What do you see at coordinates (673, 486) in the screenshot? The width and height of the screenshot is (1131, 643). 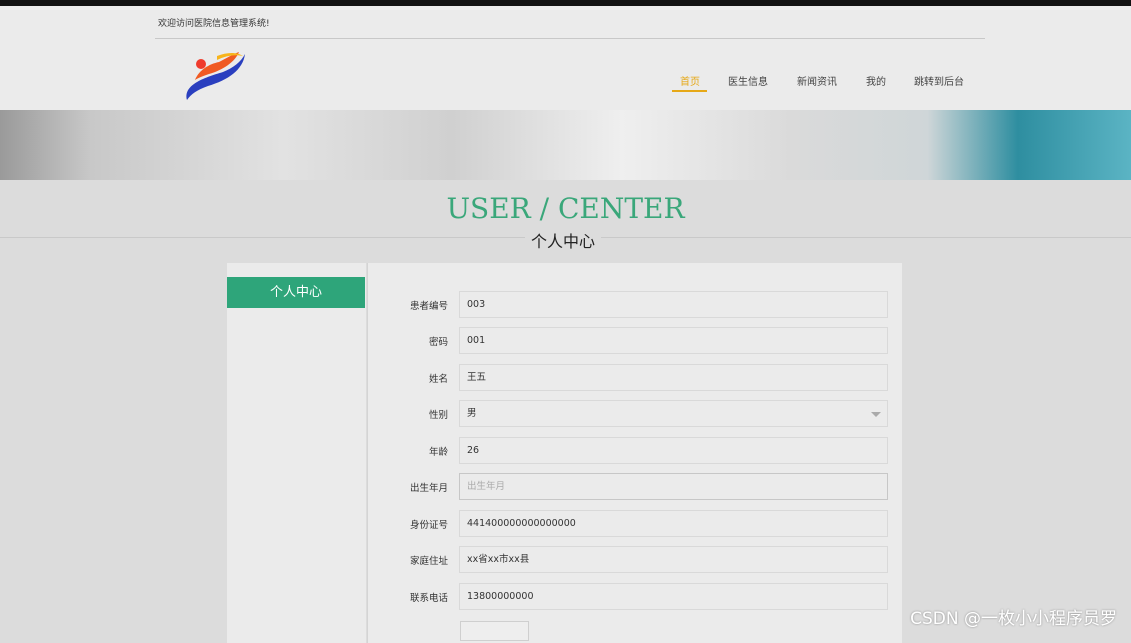 I see `birth-date-input: 出生年月` at bounding box center [673, 486].